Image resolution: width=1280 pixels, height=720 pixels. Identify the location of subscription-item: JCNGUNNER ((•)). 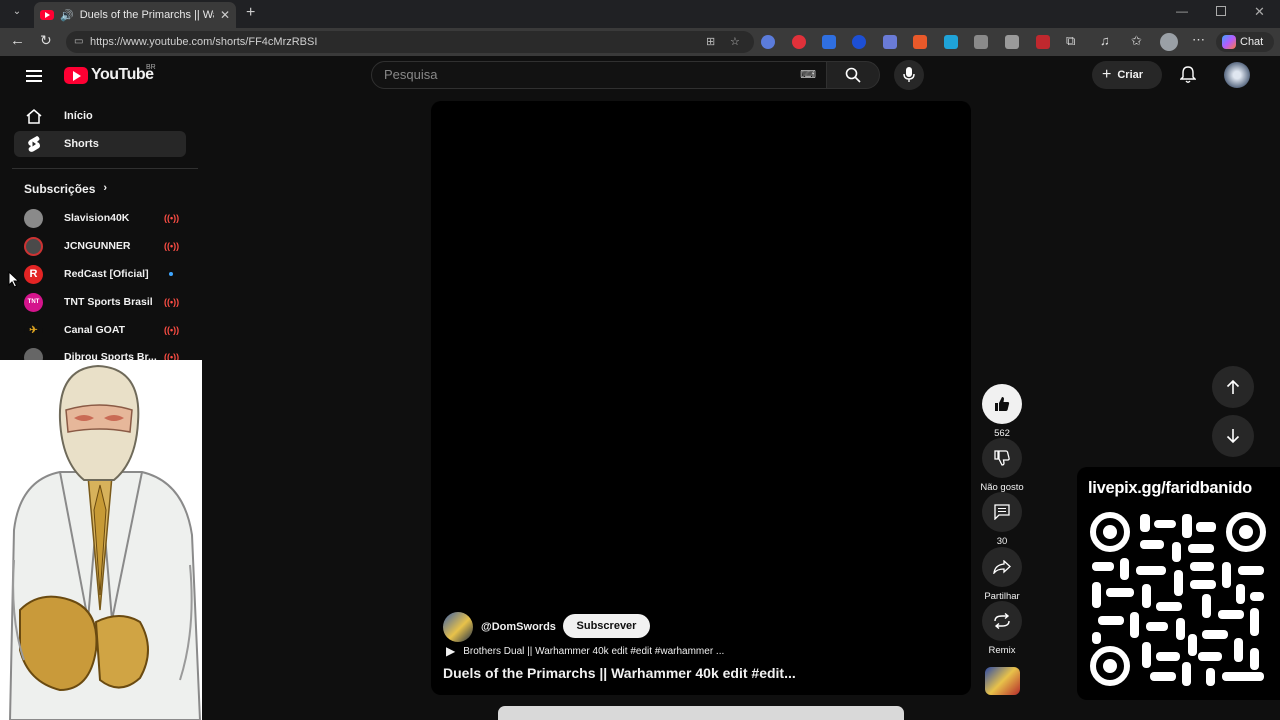
(104, 246).